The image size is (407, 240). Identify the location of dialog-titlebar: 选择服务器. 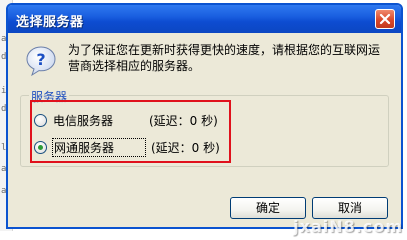
(204, 19).